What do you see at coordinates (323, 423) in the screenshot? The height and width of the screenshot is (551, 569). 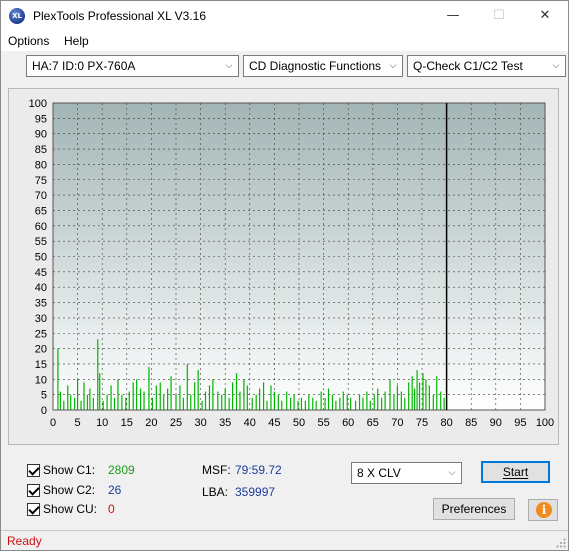 I see `x-tick-label: 55` at bounding box center [323, 423].